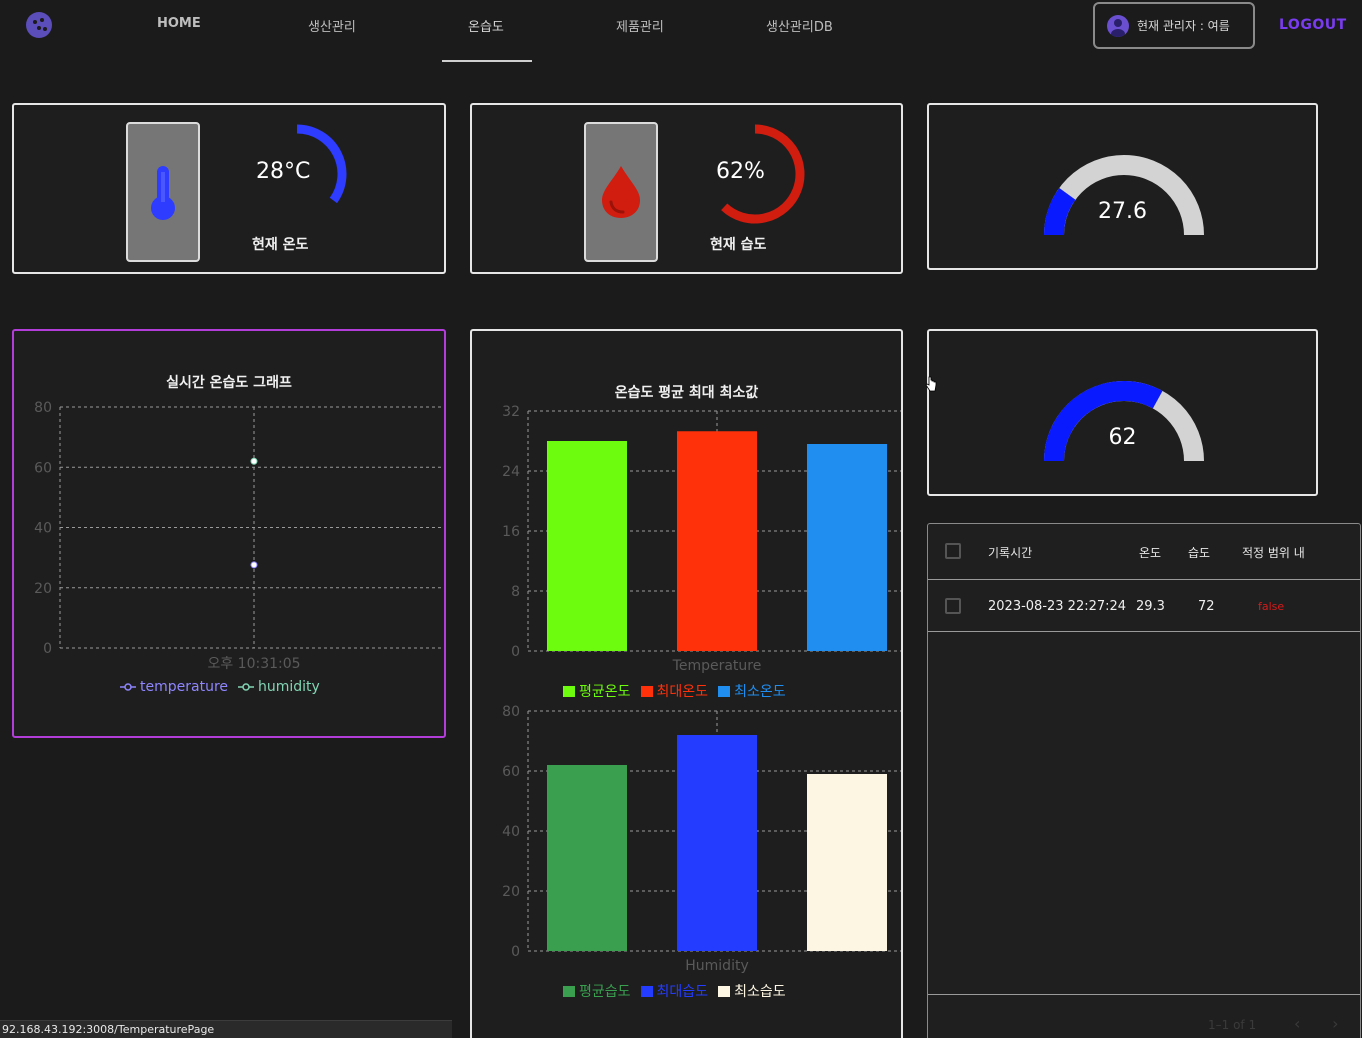 The height and width of the screenshot is (1038, 1362). What do you see at coordinates (953, 551) in the screenshot?
I see `select-all-checkbox` at bounding box center [953, 551].